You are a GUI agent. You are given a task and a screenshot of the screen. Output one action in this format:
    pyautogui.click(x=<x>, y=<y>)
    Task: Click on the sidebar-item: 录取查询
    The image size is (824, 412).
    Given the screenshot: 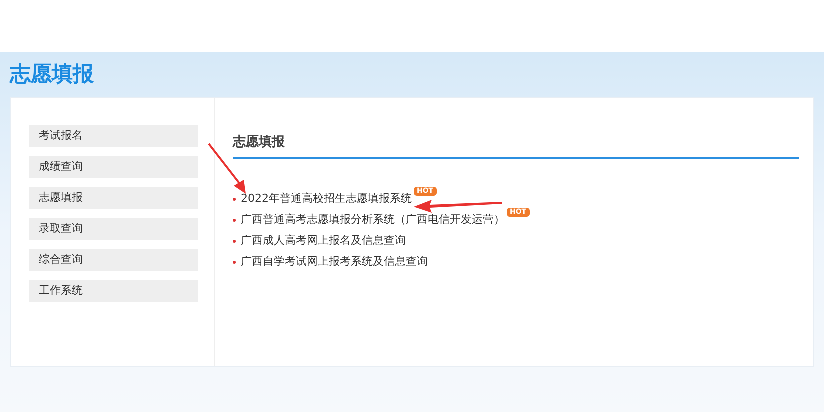 What is the action you would take?
    pyautogui.click(x=113, y=229)
    